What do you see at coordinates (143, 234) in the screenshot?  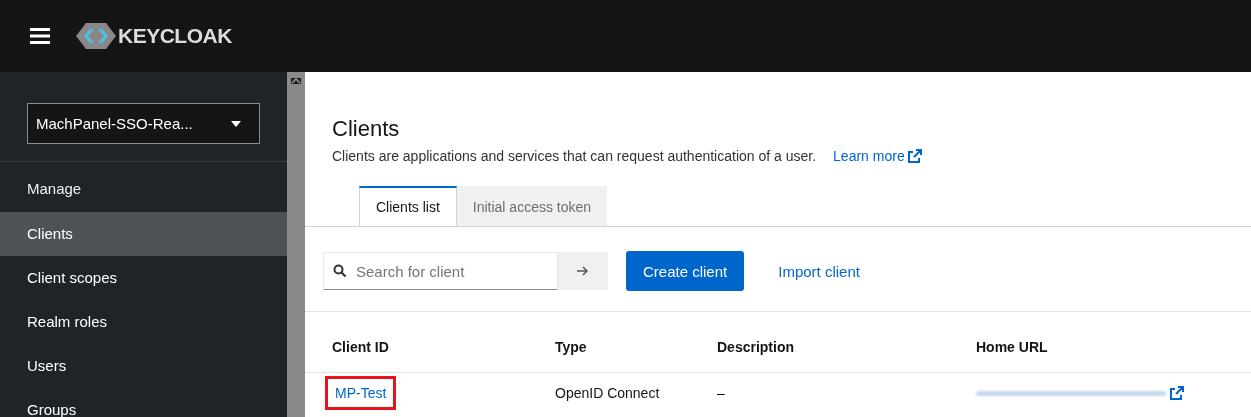 I see `nav-item: Clients` at bounding box center [143, 234].